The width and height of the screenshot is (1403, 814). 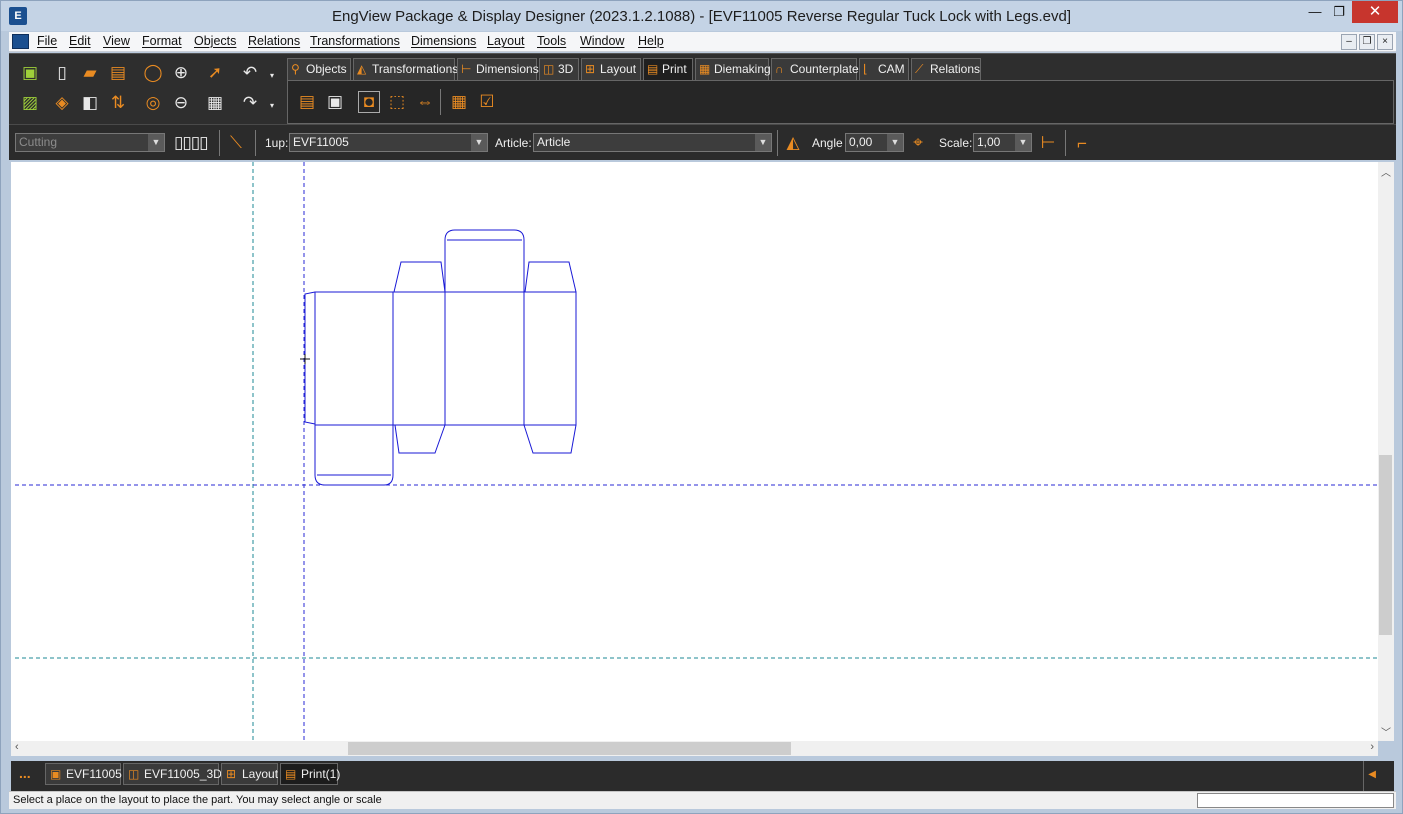 I want to click on place-part-icon: ◘, so click(x=369, y=102).